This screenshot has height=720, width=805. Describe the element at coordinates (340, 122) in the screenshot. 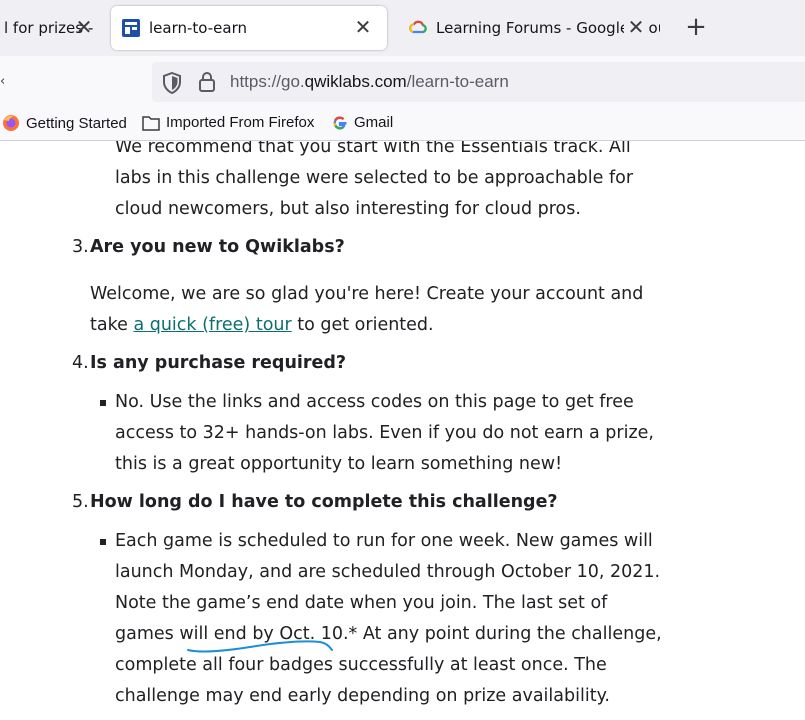

I see `google-icon` at that location.